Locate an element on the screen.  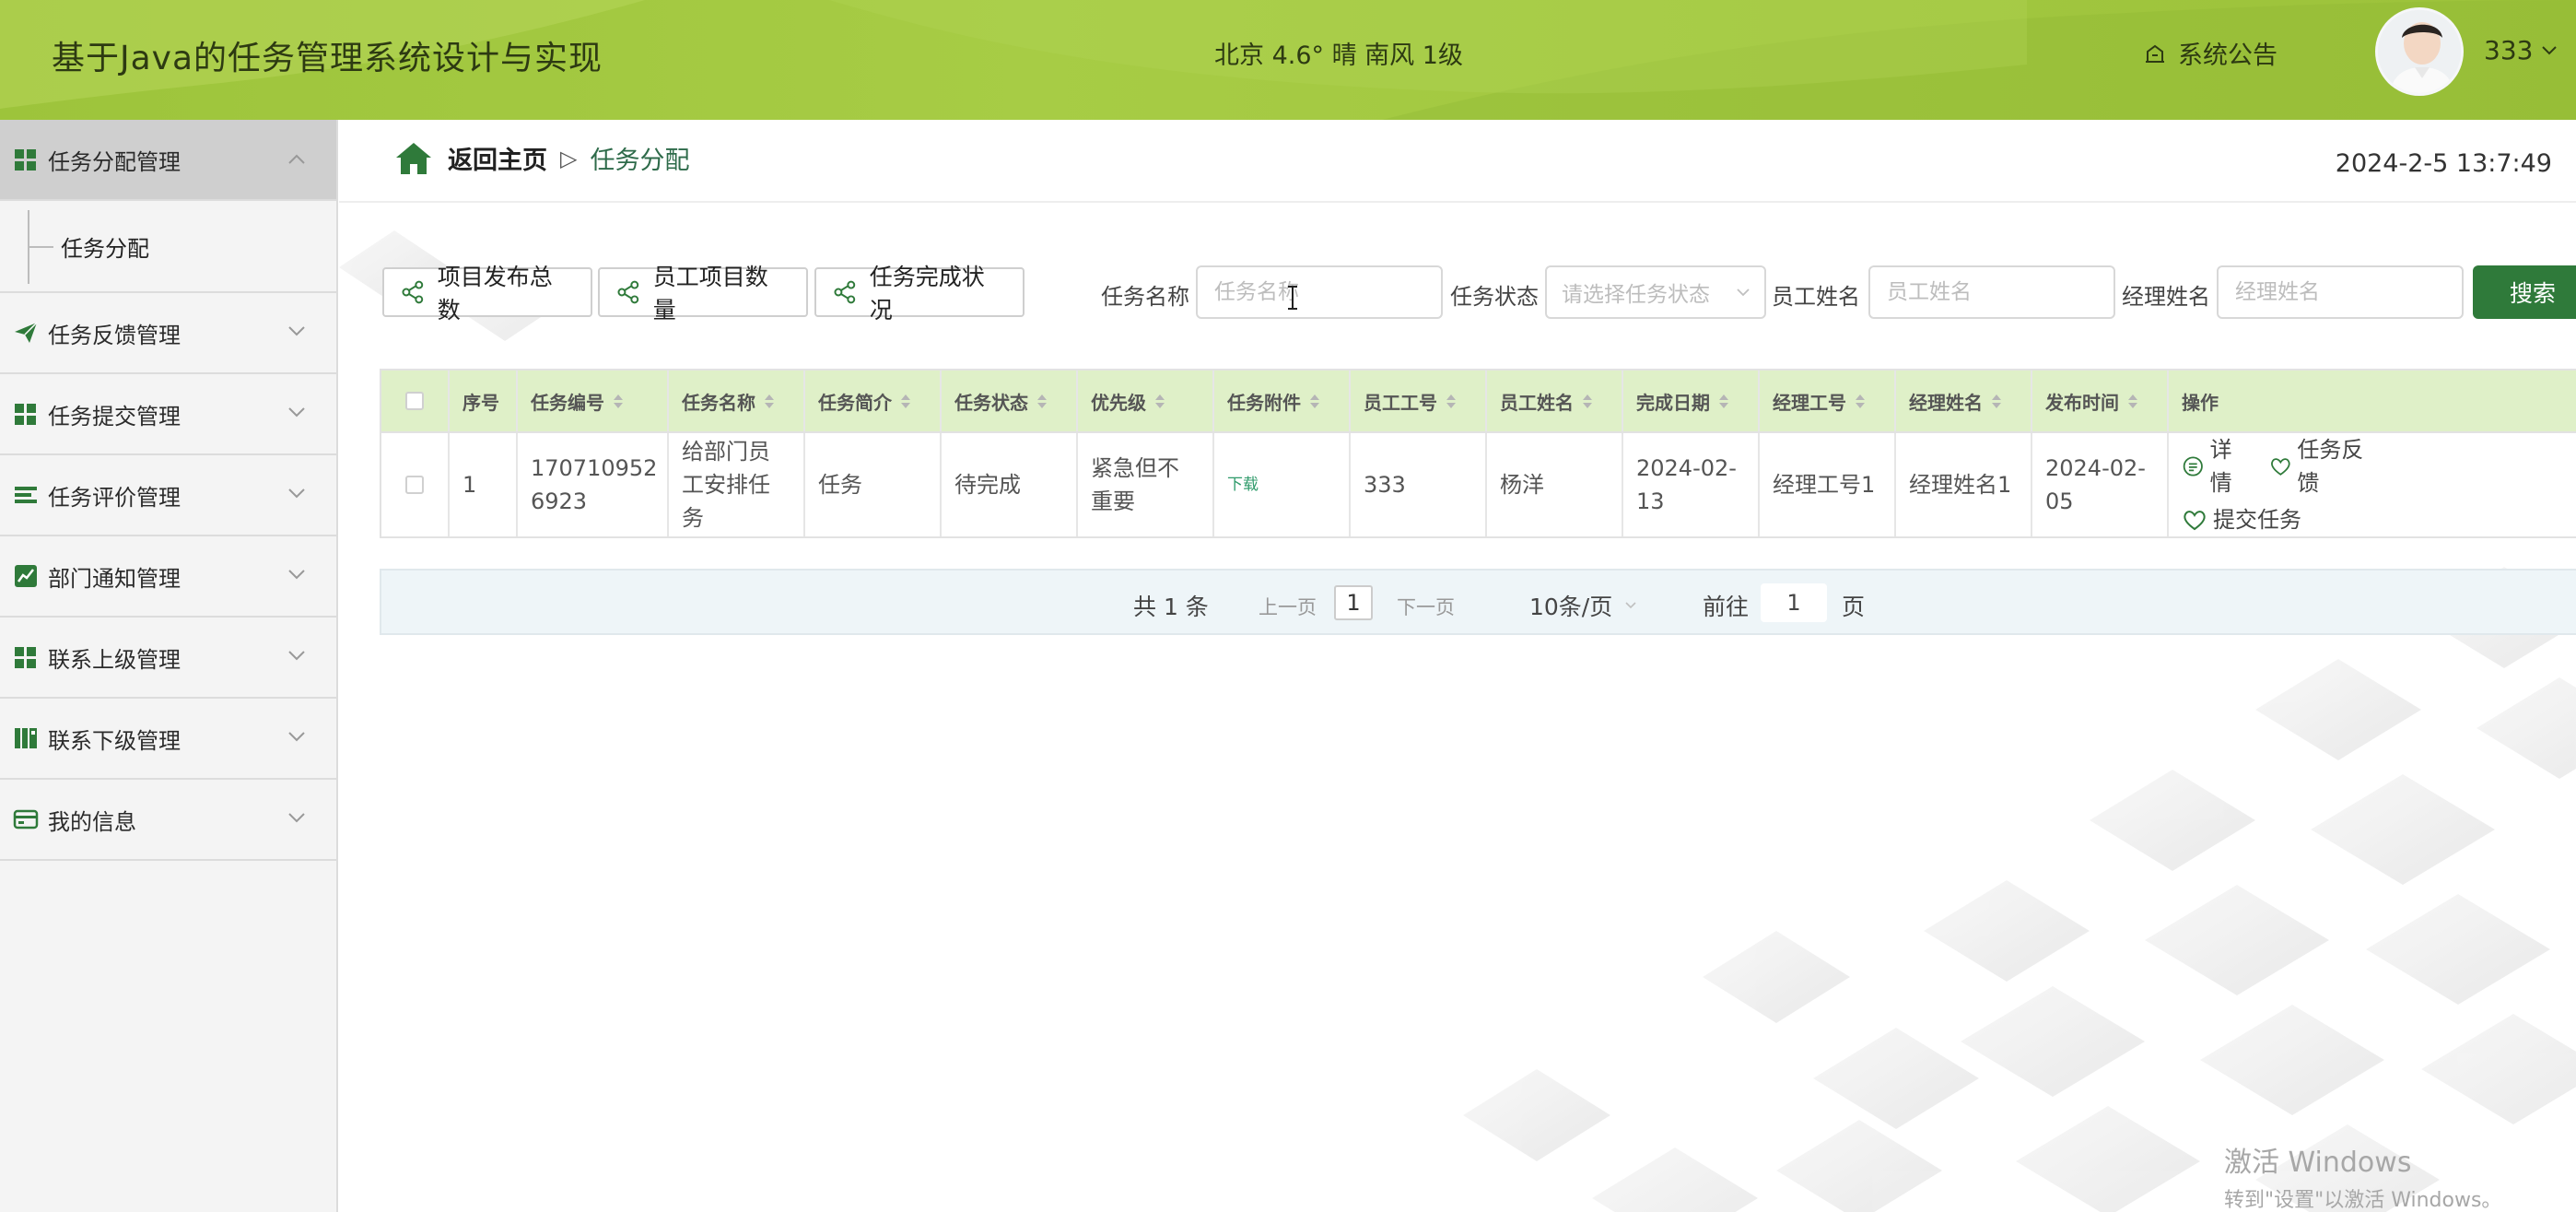
column-header: 经理姓名 is located at coordinates (1964, 401).